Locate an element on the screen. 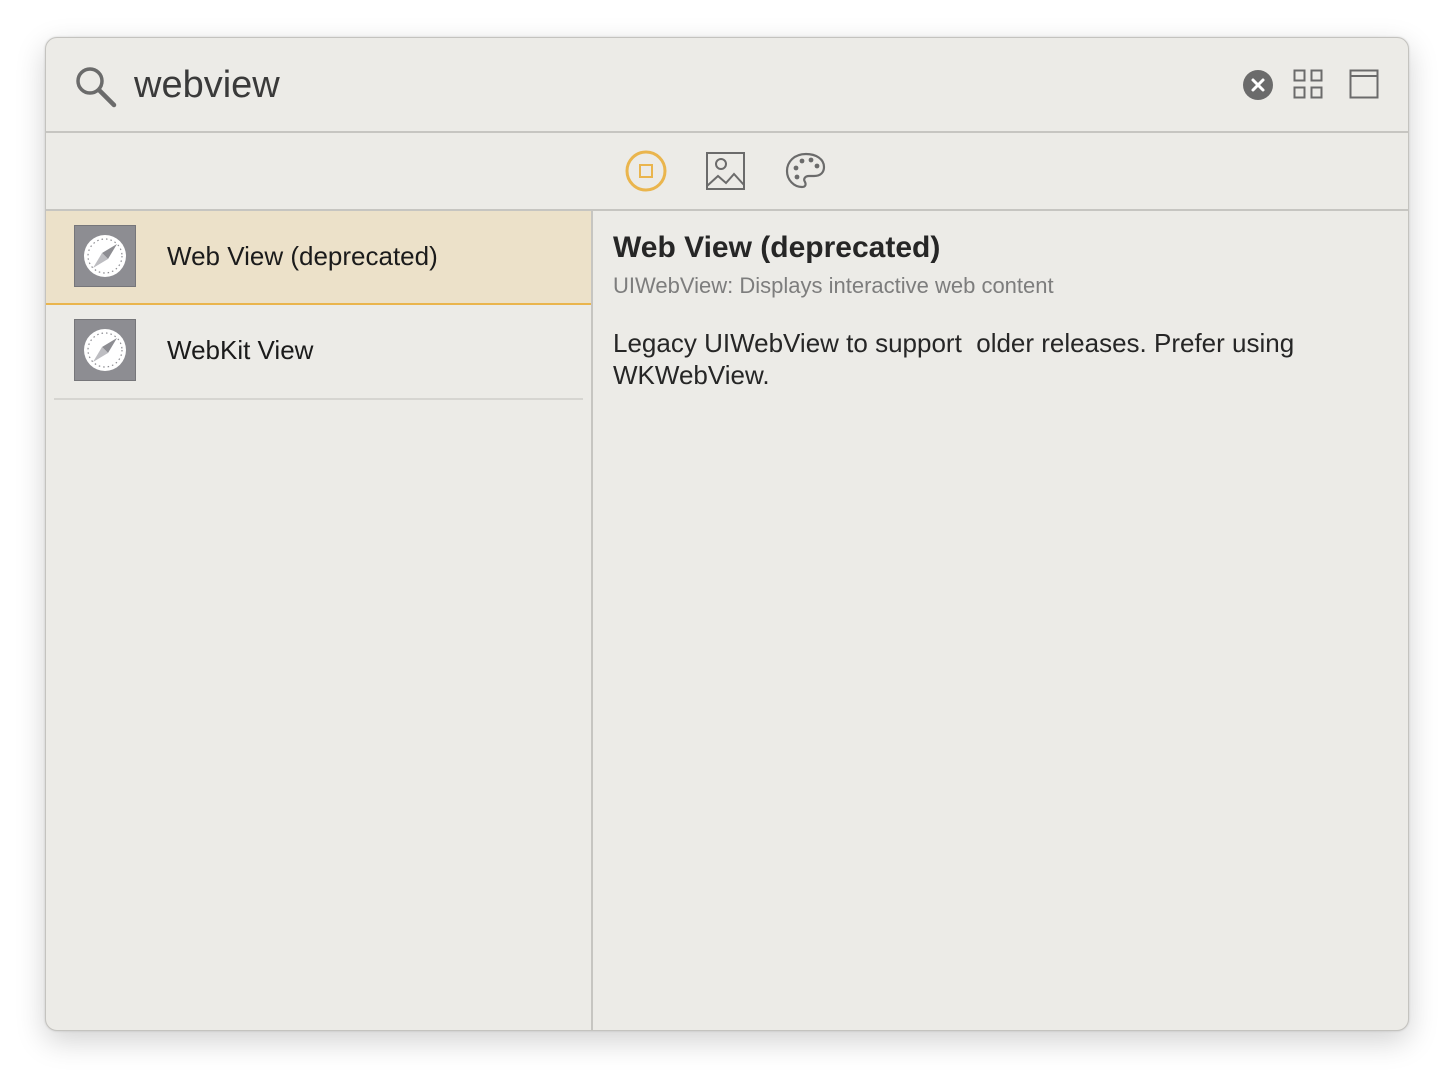  image-icon is located at coordinates (725, 171).